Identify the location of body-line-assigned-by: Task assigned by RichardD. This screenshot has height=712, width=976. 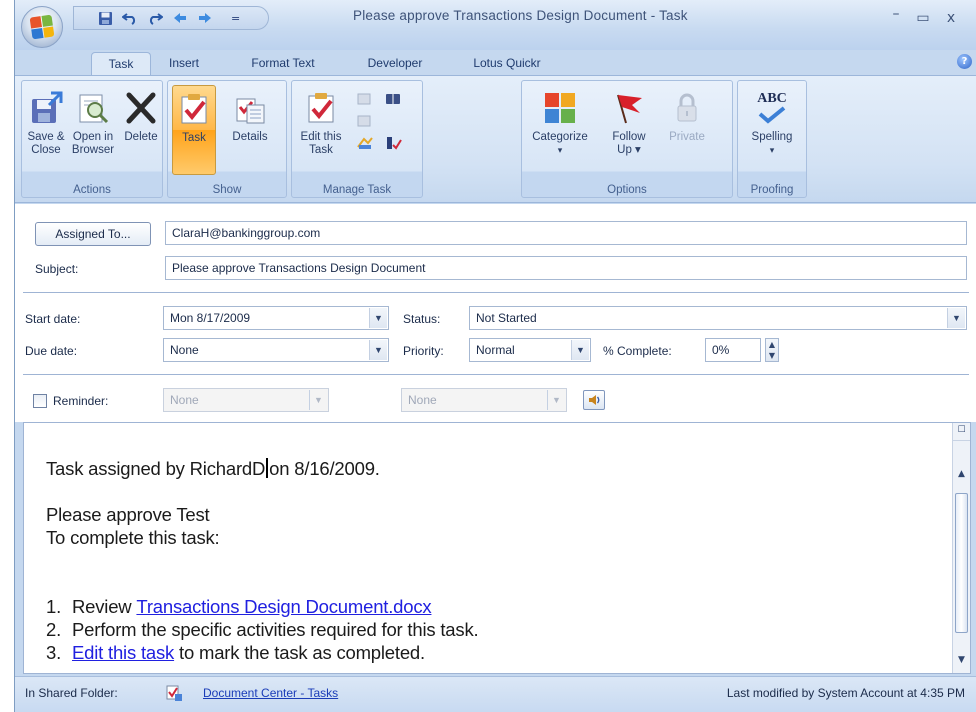
(156, 468).